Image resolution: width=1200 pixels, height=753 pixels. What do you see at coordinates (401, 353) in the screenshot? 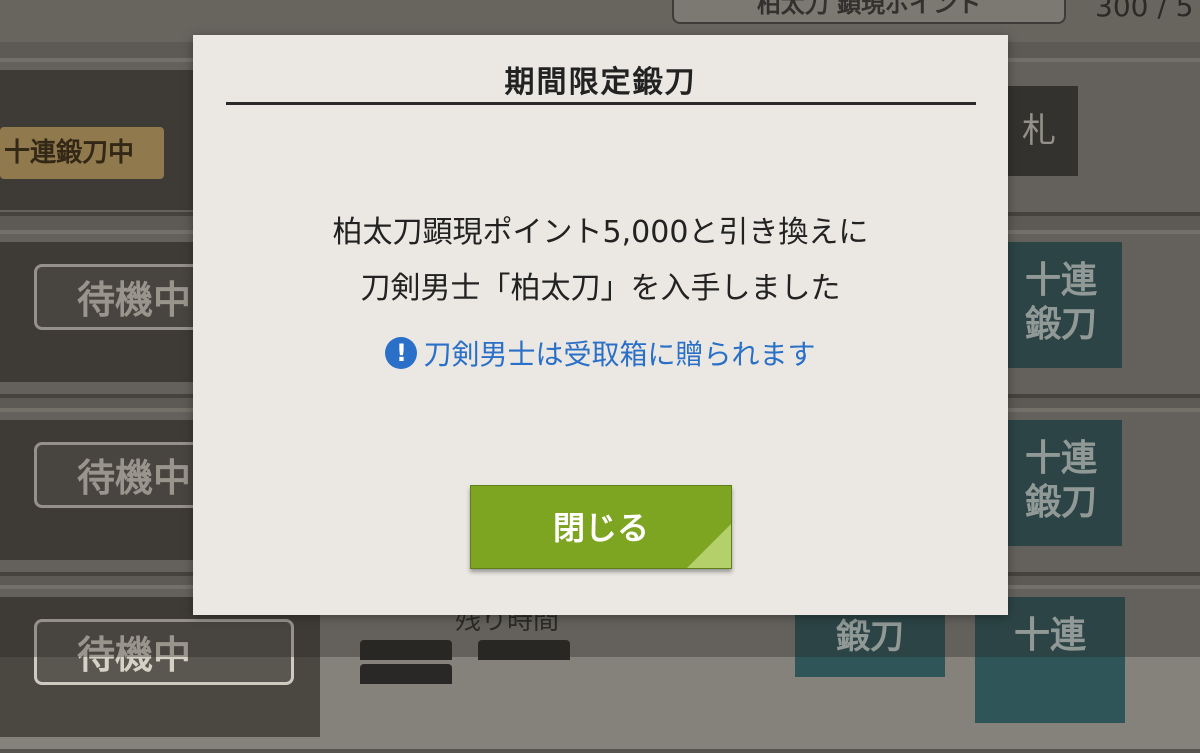
I see `exclamation-info-icon: !` at bounding box center [401, 353].